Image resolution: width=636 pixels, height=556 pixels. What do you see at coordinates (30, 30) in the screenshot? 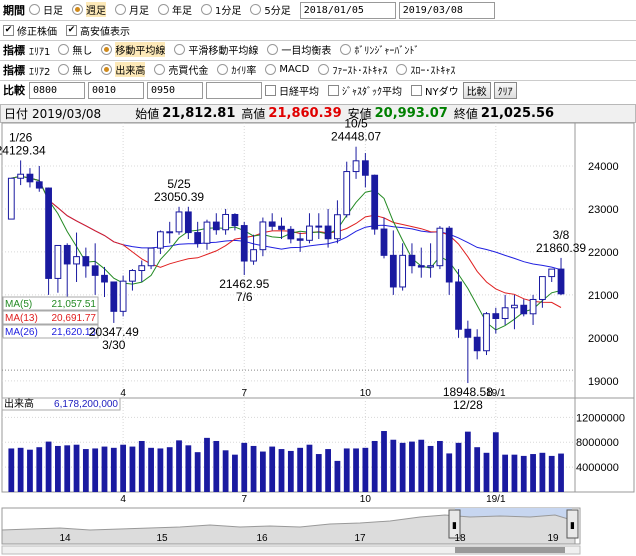
I see `adjusted-price-checkbox: ✔ 修正株価` at bounding box center [30, 30].